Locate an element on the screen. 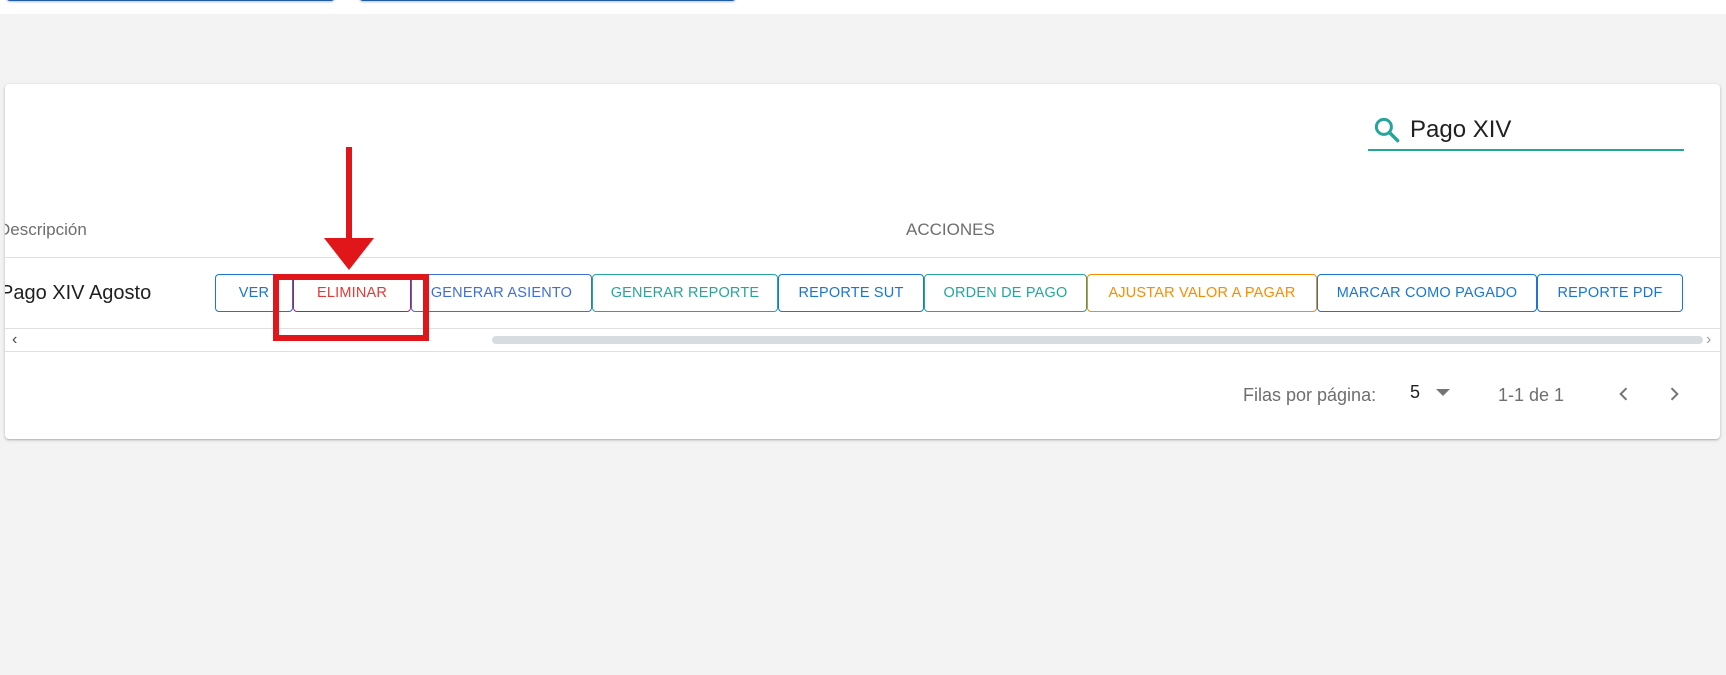 This screenshot has width=1726, height=675. top-toolbar is located at coordinates (863, 7).